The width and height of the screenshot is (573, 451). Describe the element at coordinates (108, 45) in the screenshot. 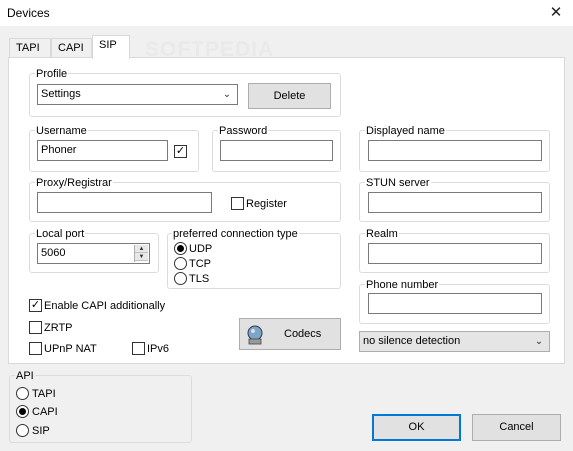

I see `tab-sip-label: SIP` at that location.